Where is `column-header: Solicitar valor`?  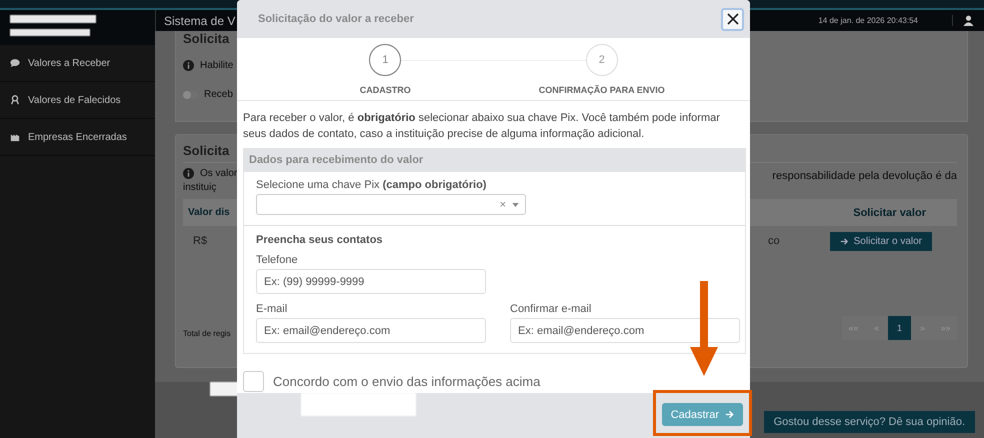
column-header: Solicitar valor is located at coordinates (889, 212).